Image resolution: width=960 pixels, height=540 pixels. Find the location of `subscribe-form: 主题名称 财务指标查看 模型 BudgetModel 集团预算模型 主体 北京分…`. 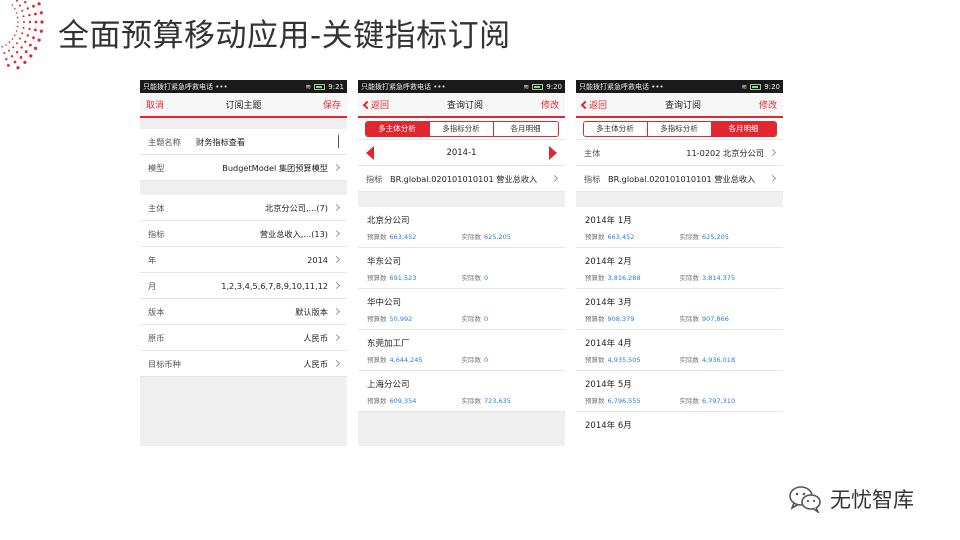

subscribe-form: 主题名称 财务指标查看 模型 BudgetModel 集团预算模型 主体 北京分… is located at coordinates (243, 247).